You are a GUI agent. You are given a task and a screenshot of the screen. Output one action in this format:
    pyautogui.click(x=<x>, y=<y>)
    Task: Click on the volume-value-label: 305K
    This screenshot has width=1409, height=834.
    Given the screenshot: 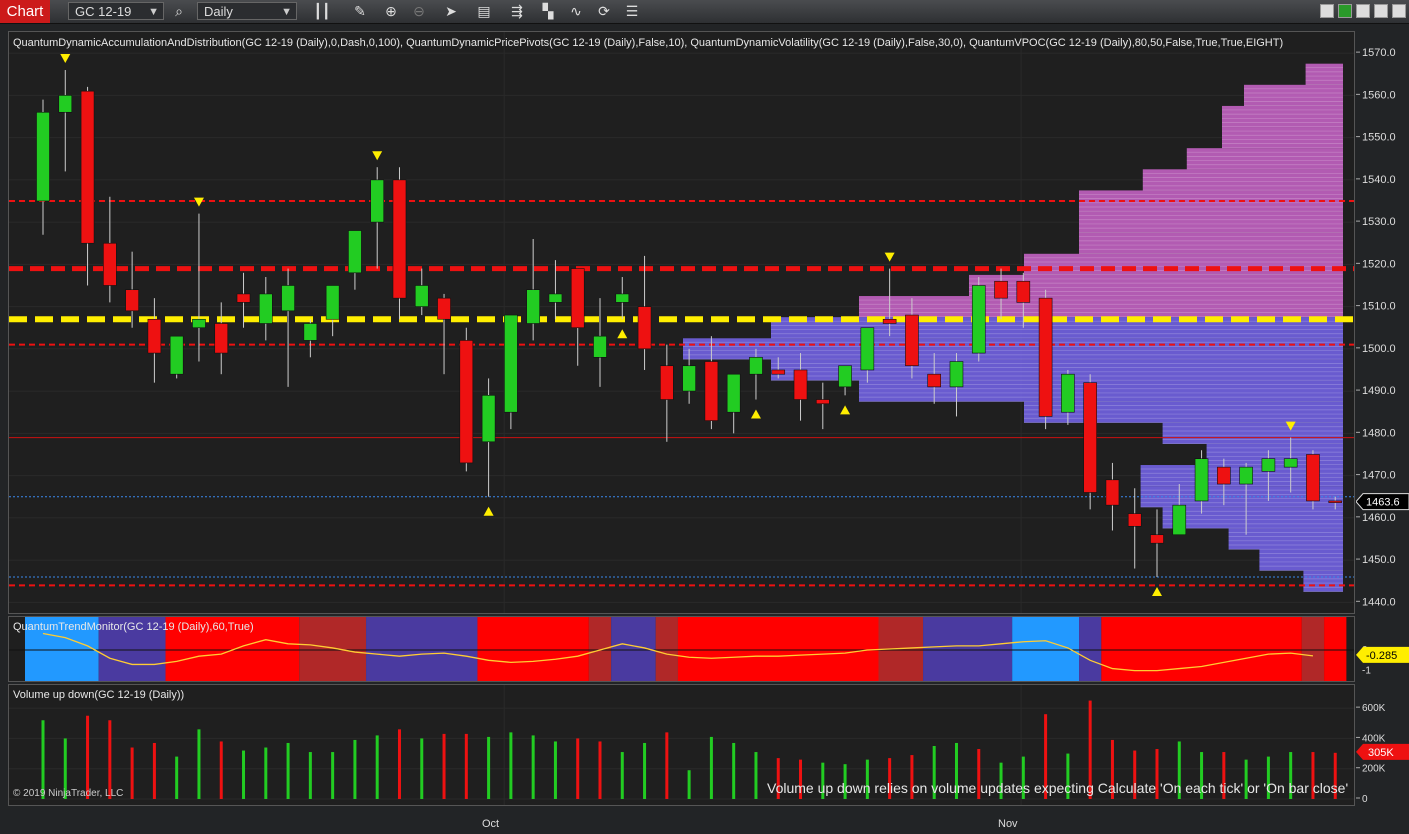 What is the action you would take?
    pyautogui.click(x=1381, y=753)
    